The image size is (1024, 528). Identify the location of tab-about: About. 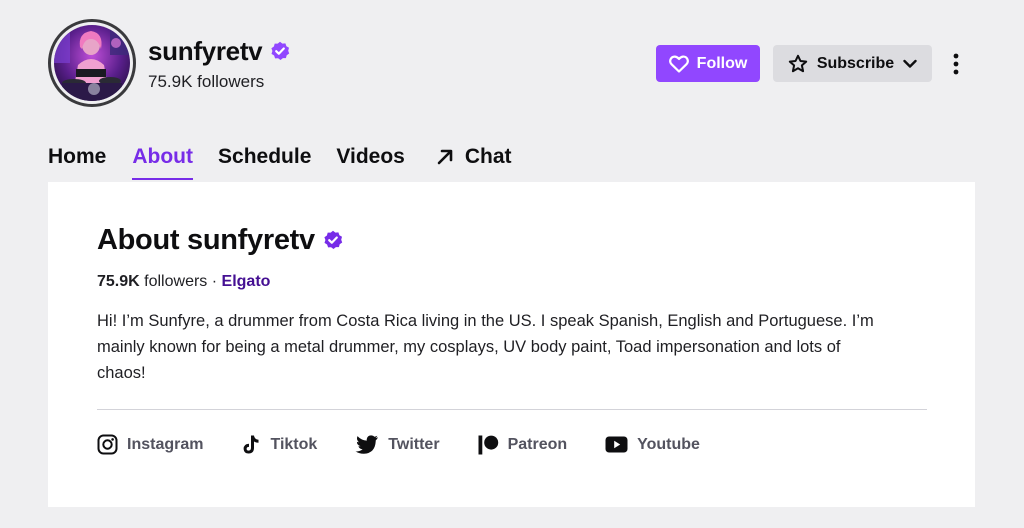
(162, 161).